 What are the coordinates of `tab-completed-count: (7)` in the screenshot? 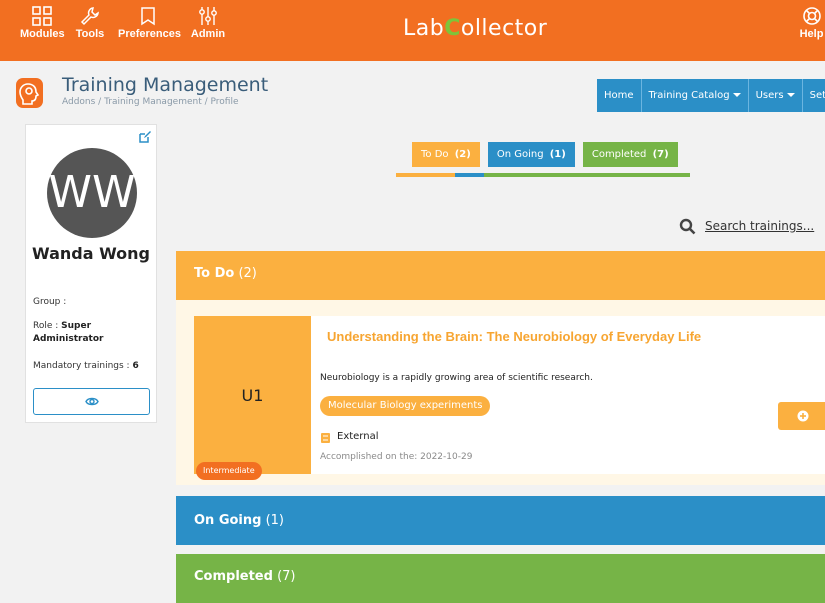 It's located at (660, 154).